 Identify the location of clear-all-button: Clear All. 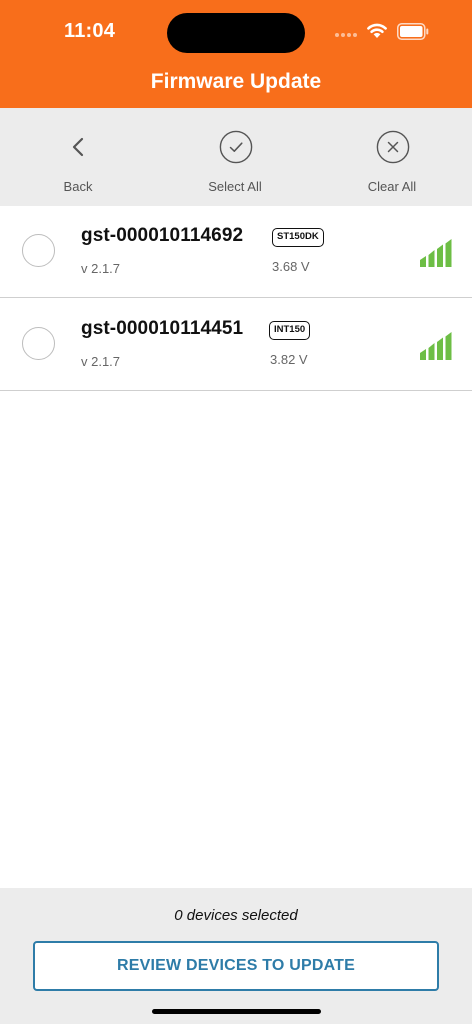
(392, 157).